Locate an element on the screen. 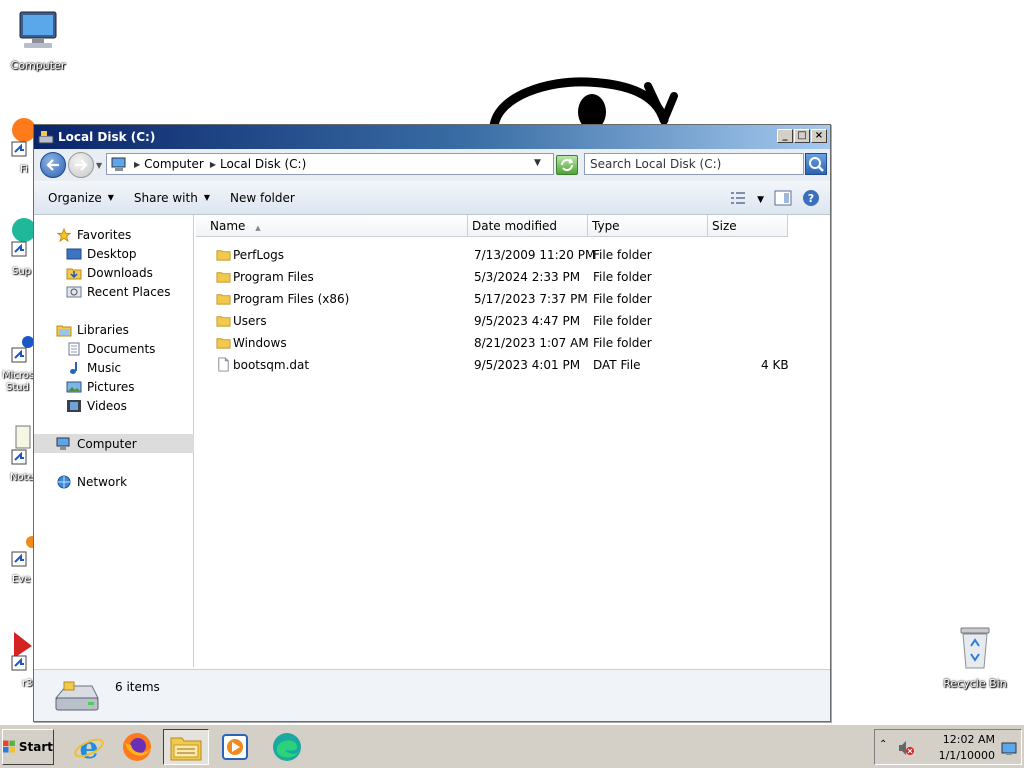  show-desktop-icon is located at coordinates (1009, 749).